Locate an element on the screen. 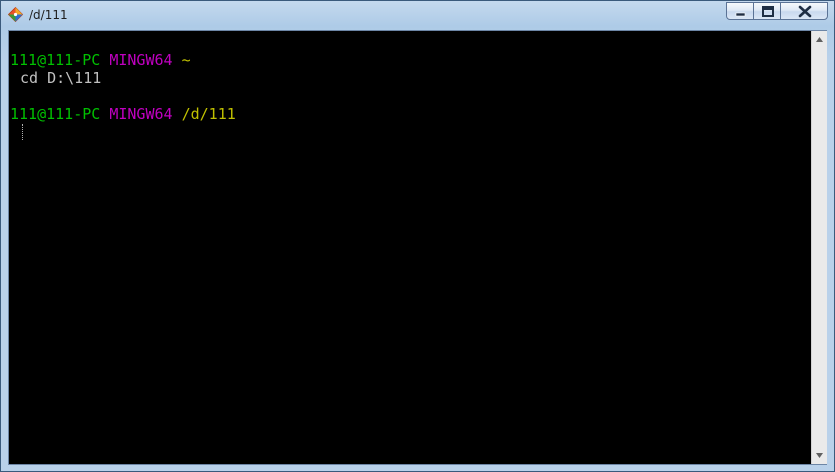 The image size is (835, 472). prompt-path: ~ is located at coordinates (186, 60).